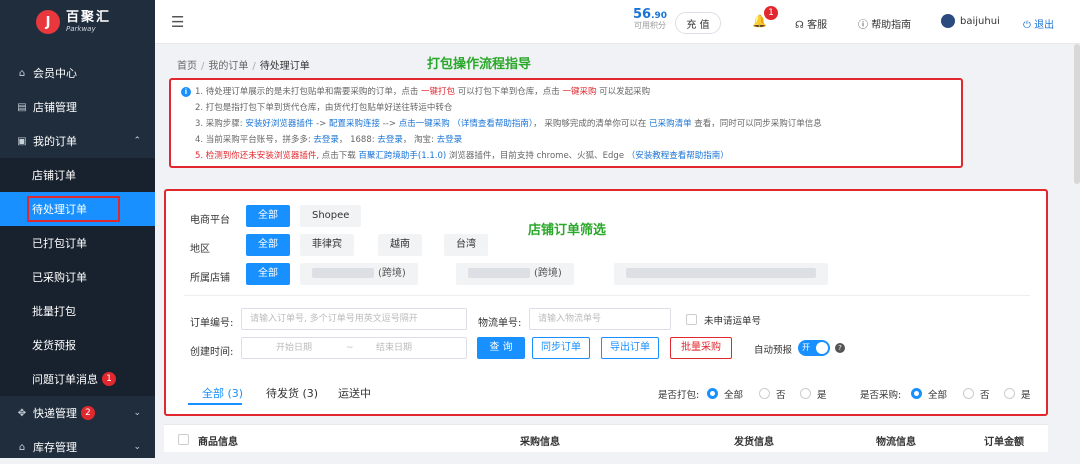 The width and height of the screenshot is (1080, 464). What do you see at coordinates (1009, 393) in the screenshot?
I see `purchased-radio-yes` at bounding box center [1009, 393].